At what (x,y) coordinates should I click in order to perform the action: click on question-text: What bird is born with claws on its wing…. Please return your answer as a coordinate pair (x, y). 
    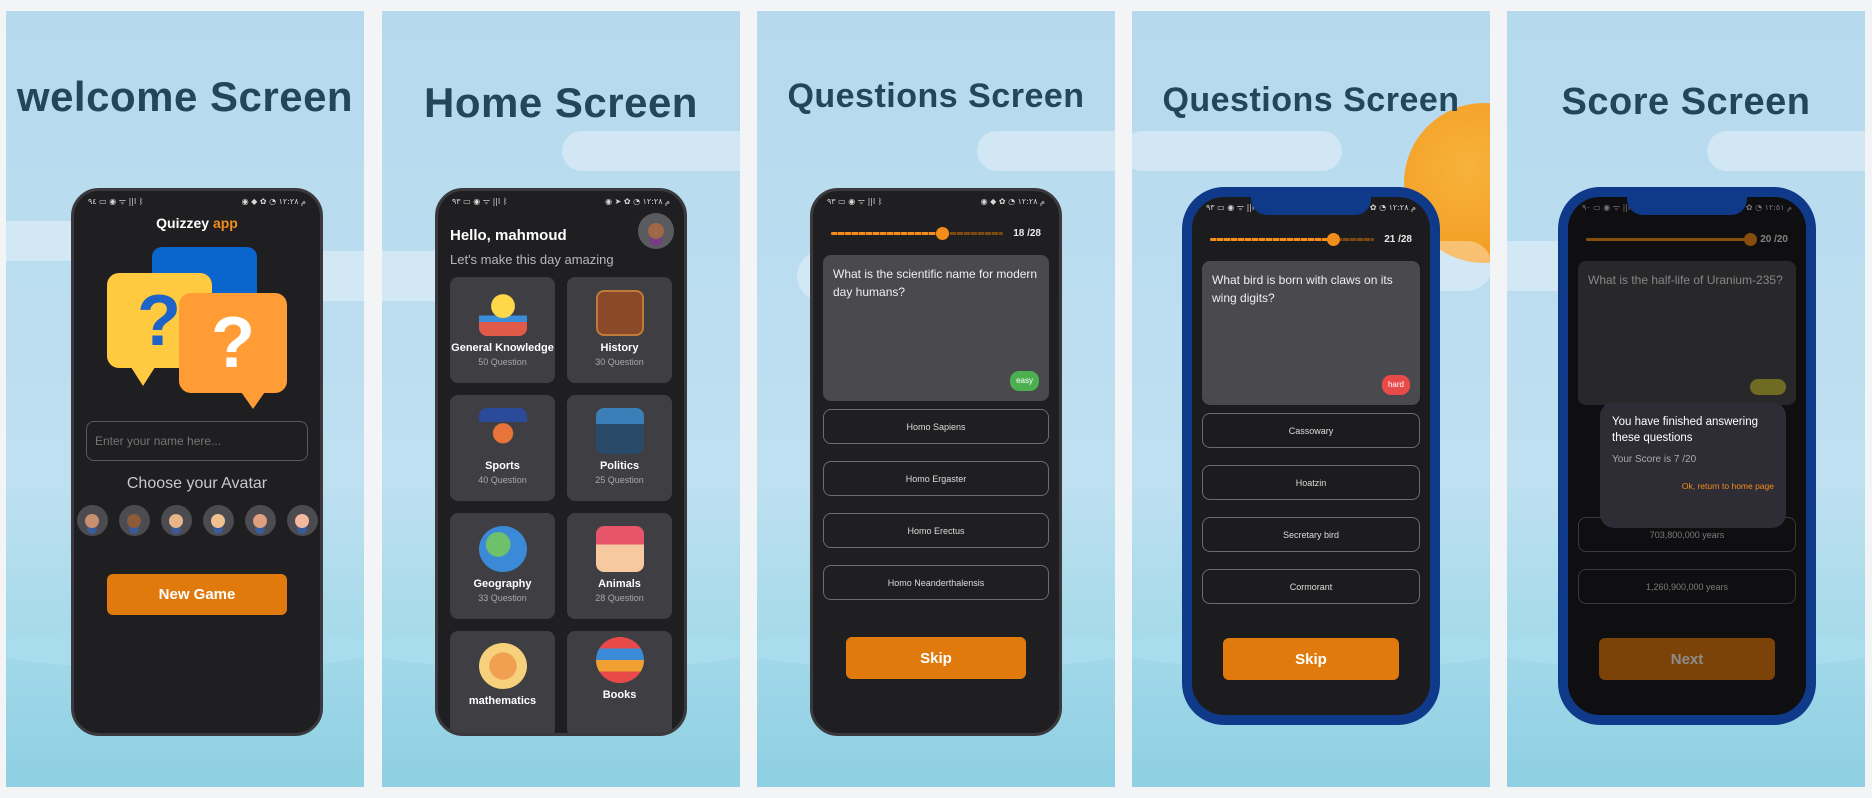
    Looking at the image, I should click on (1302, 289).